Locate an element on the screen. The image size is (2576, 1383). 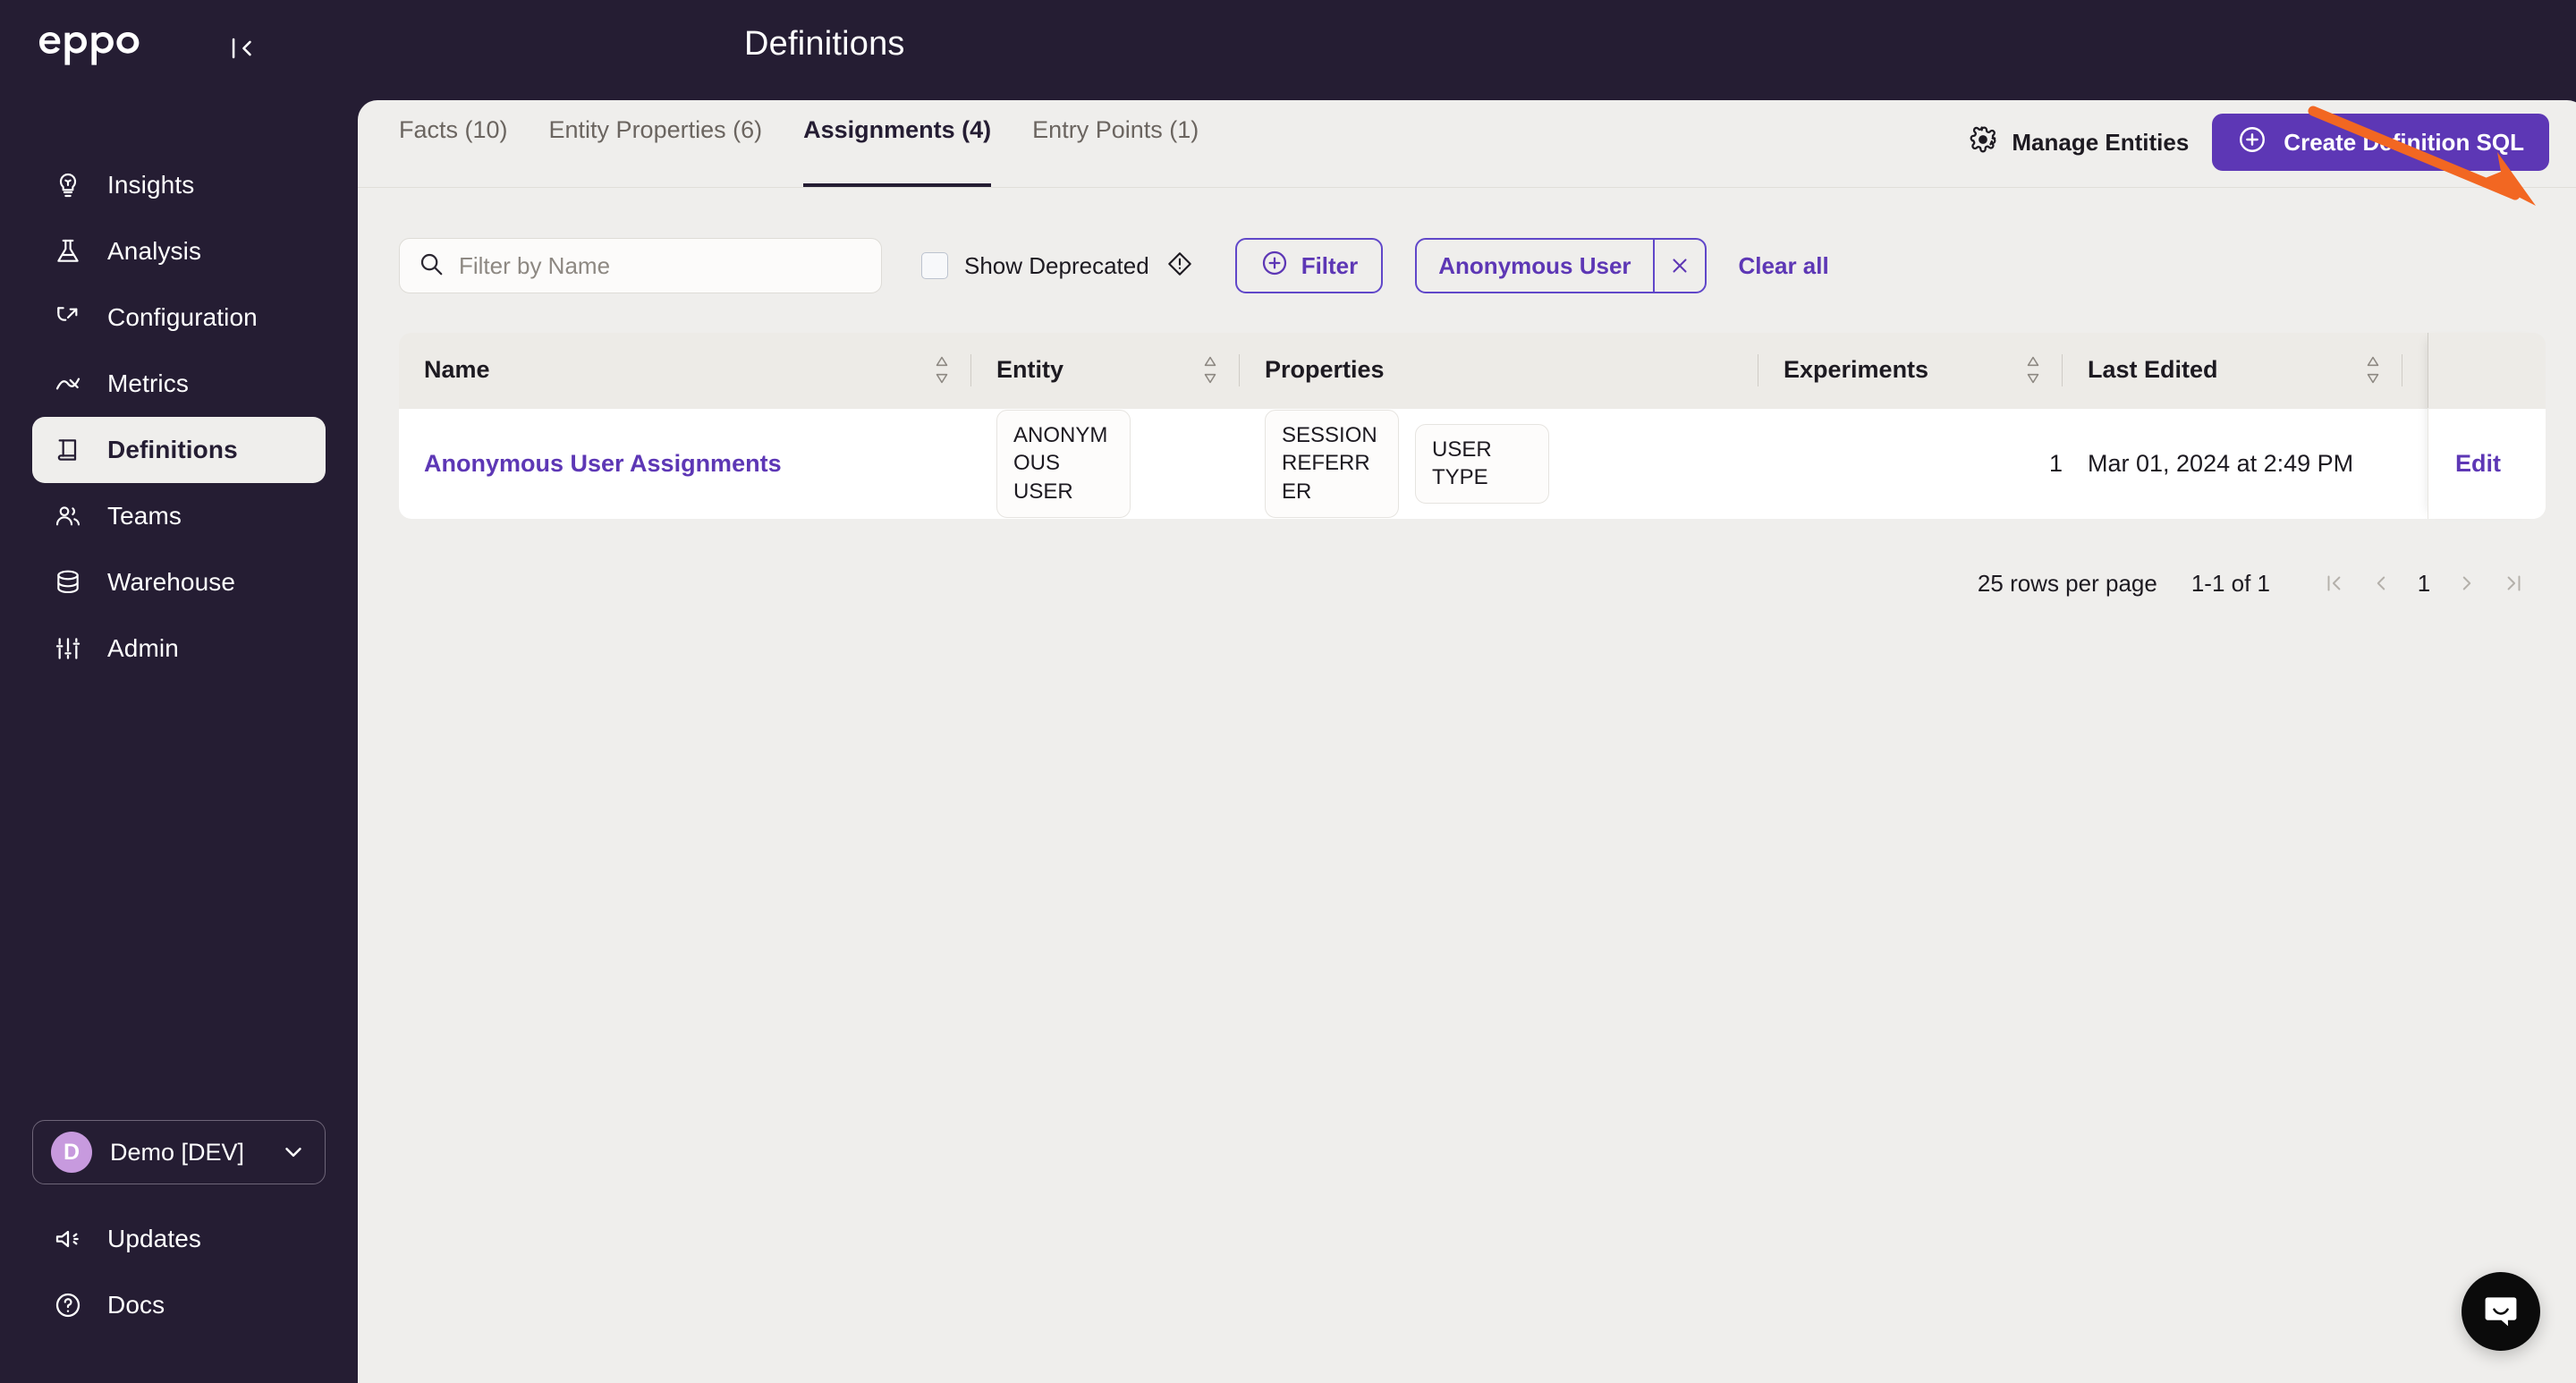
sticky-actions-column: Edit is located at coordinates (2487, 426).